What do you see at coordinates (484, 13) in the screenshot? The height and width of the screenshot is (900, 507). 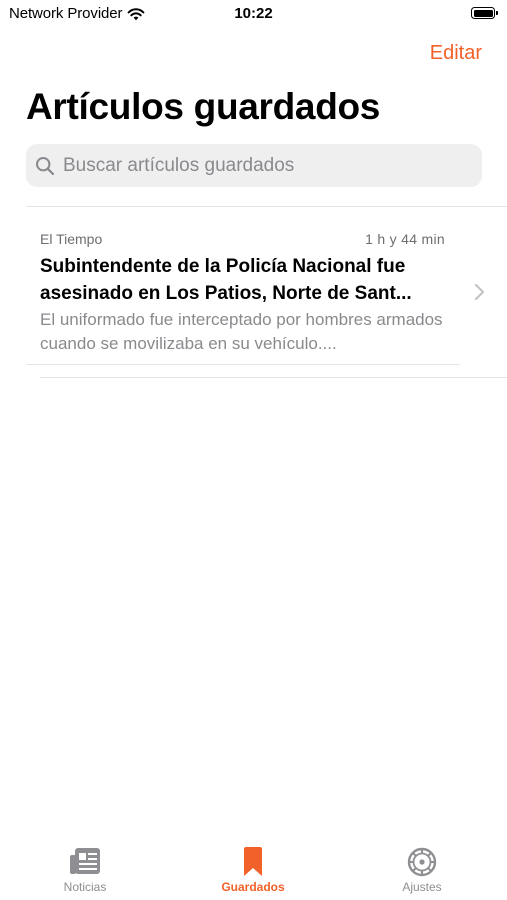 I see `battery-icon` at bounding box center [484, 13].